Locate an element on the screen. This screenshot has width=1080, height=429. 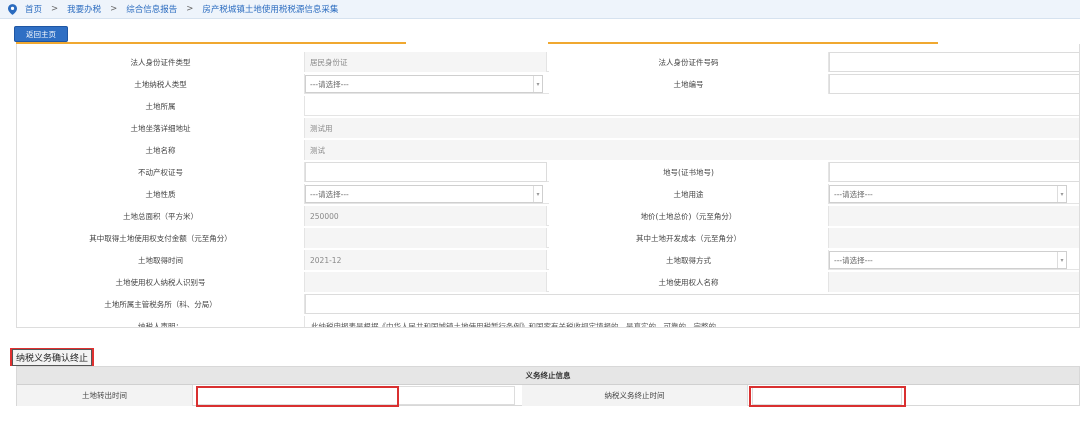
land-nature-label: 土地性质 is located at coordinates (161, 194).